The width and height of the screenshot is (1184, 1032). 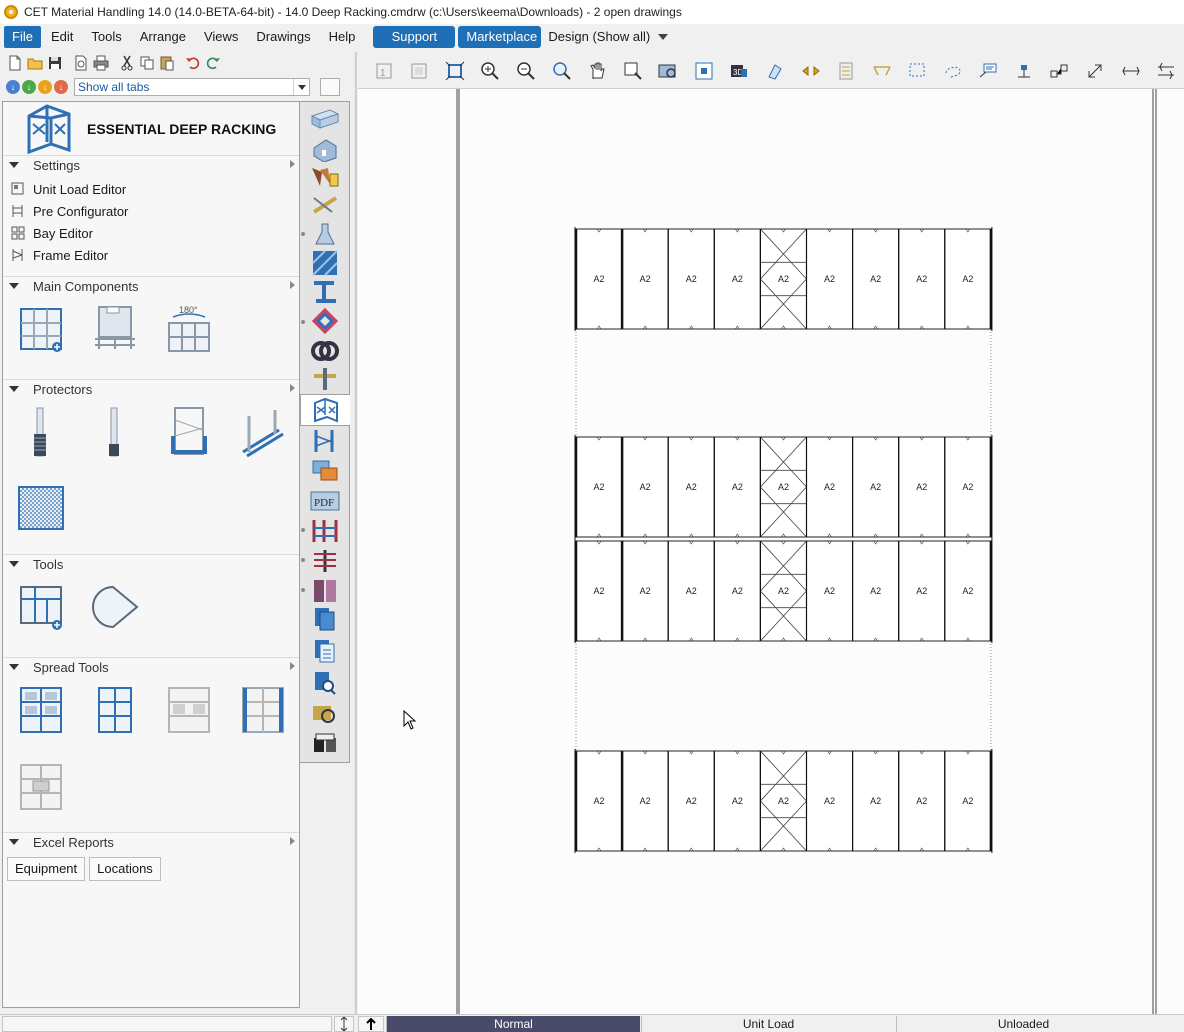 What do you see at coordinates (355, 533) in the screenshot?
I see `panel-splitter` at bounding box center [355, 533].